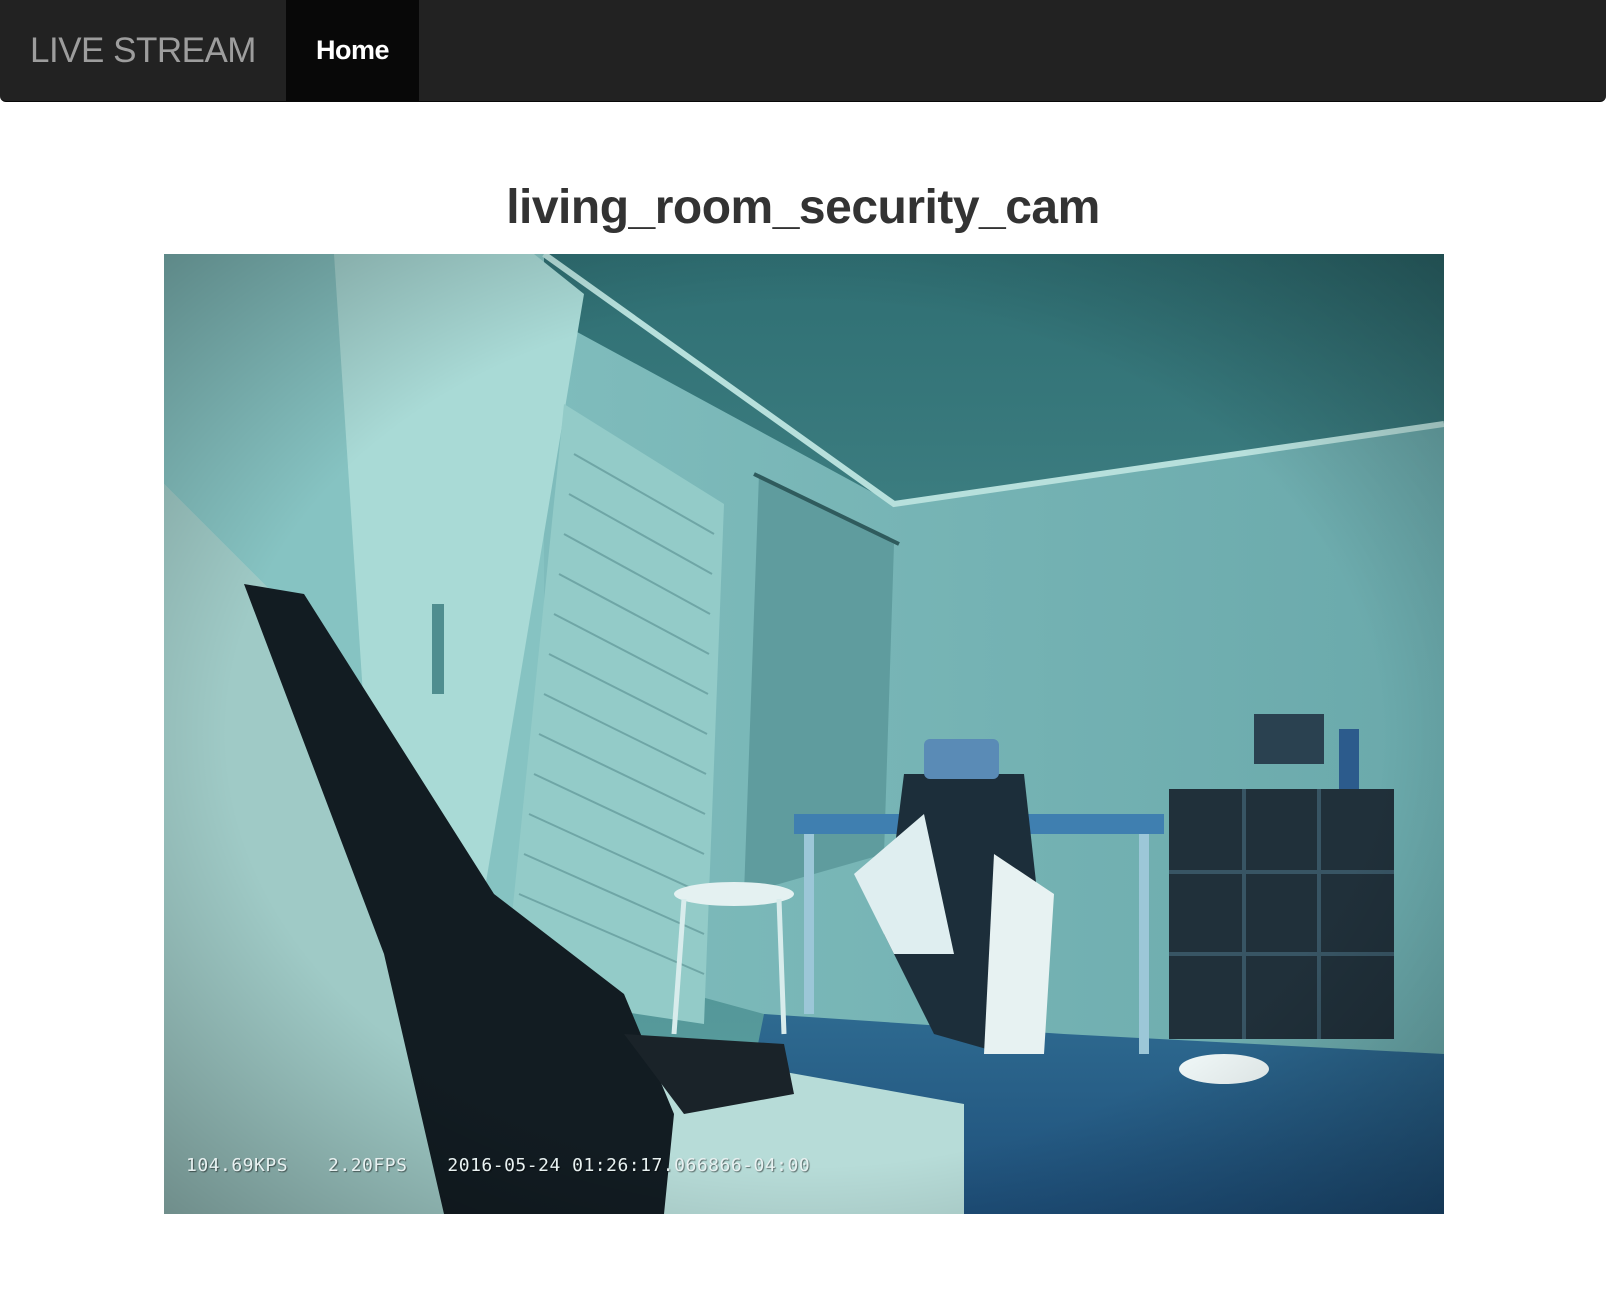  Describe the element at coordinates (803, 51) in the screenshot. I see `top-navbar: LIVE STREAM Home` at that location.